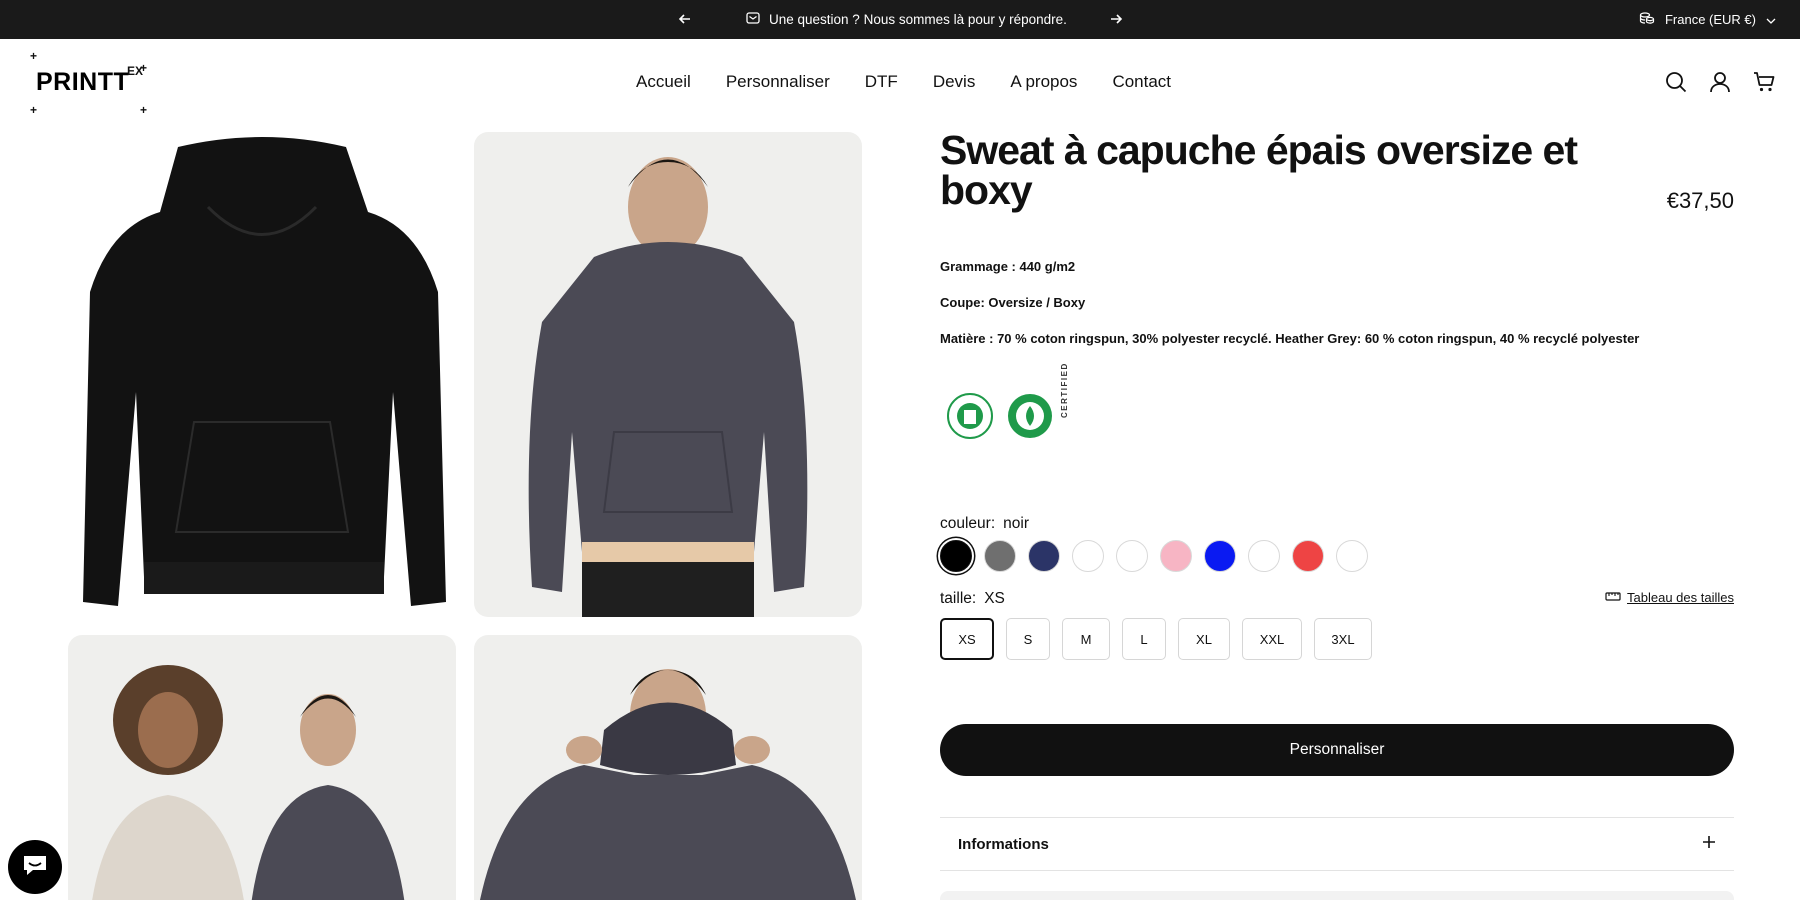  Describe the element at coordinates (958, 598) in the screenshot. I see `size-label: taille:` at that location.